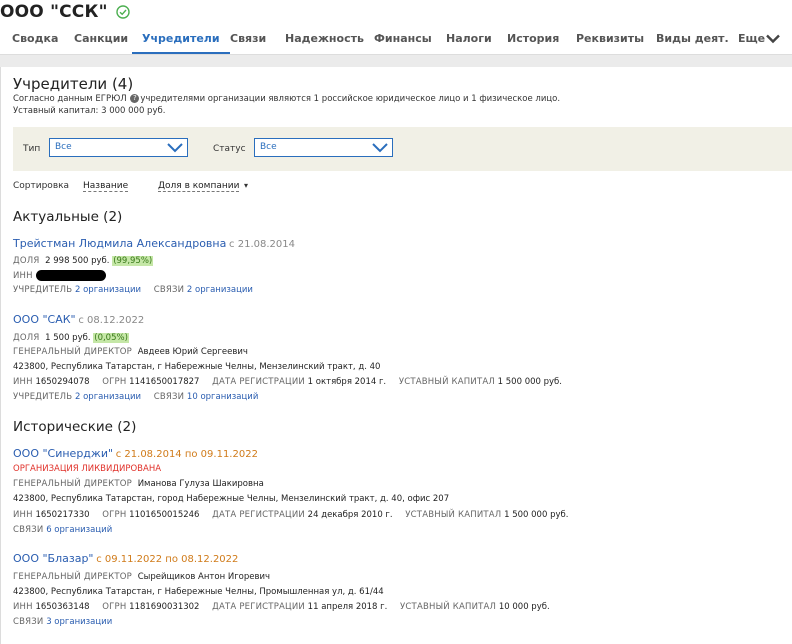 Image resolution: width=792 pixels, height=644 pixels. I want to click on person-founder-link: 2 организации, so click(108, 290).